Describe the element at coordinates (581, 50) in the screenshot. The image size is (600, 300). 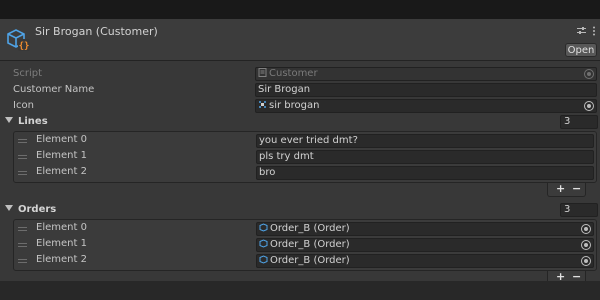
I see `open-button: Open` at that location.